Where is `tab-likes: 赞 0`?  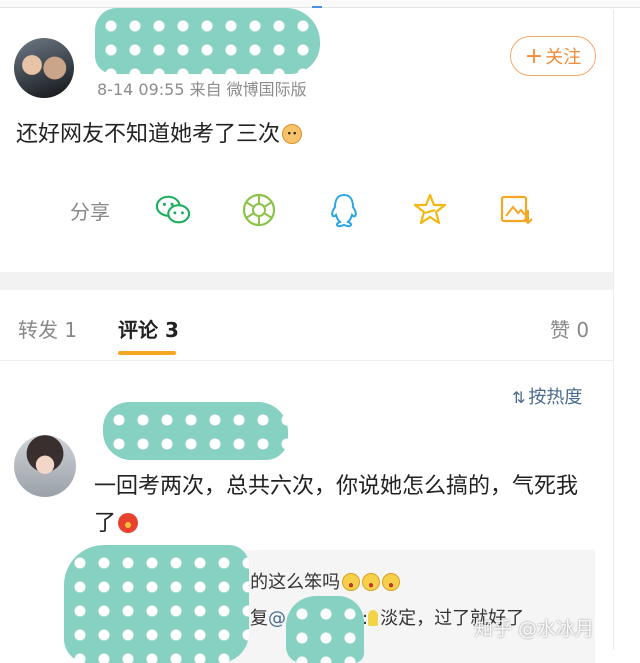 tab-likes: 赞 0 is located at coordinates (569, 328).